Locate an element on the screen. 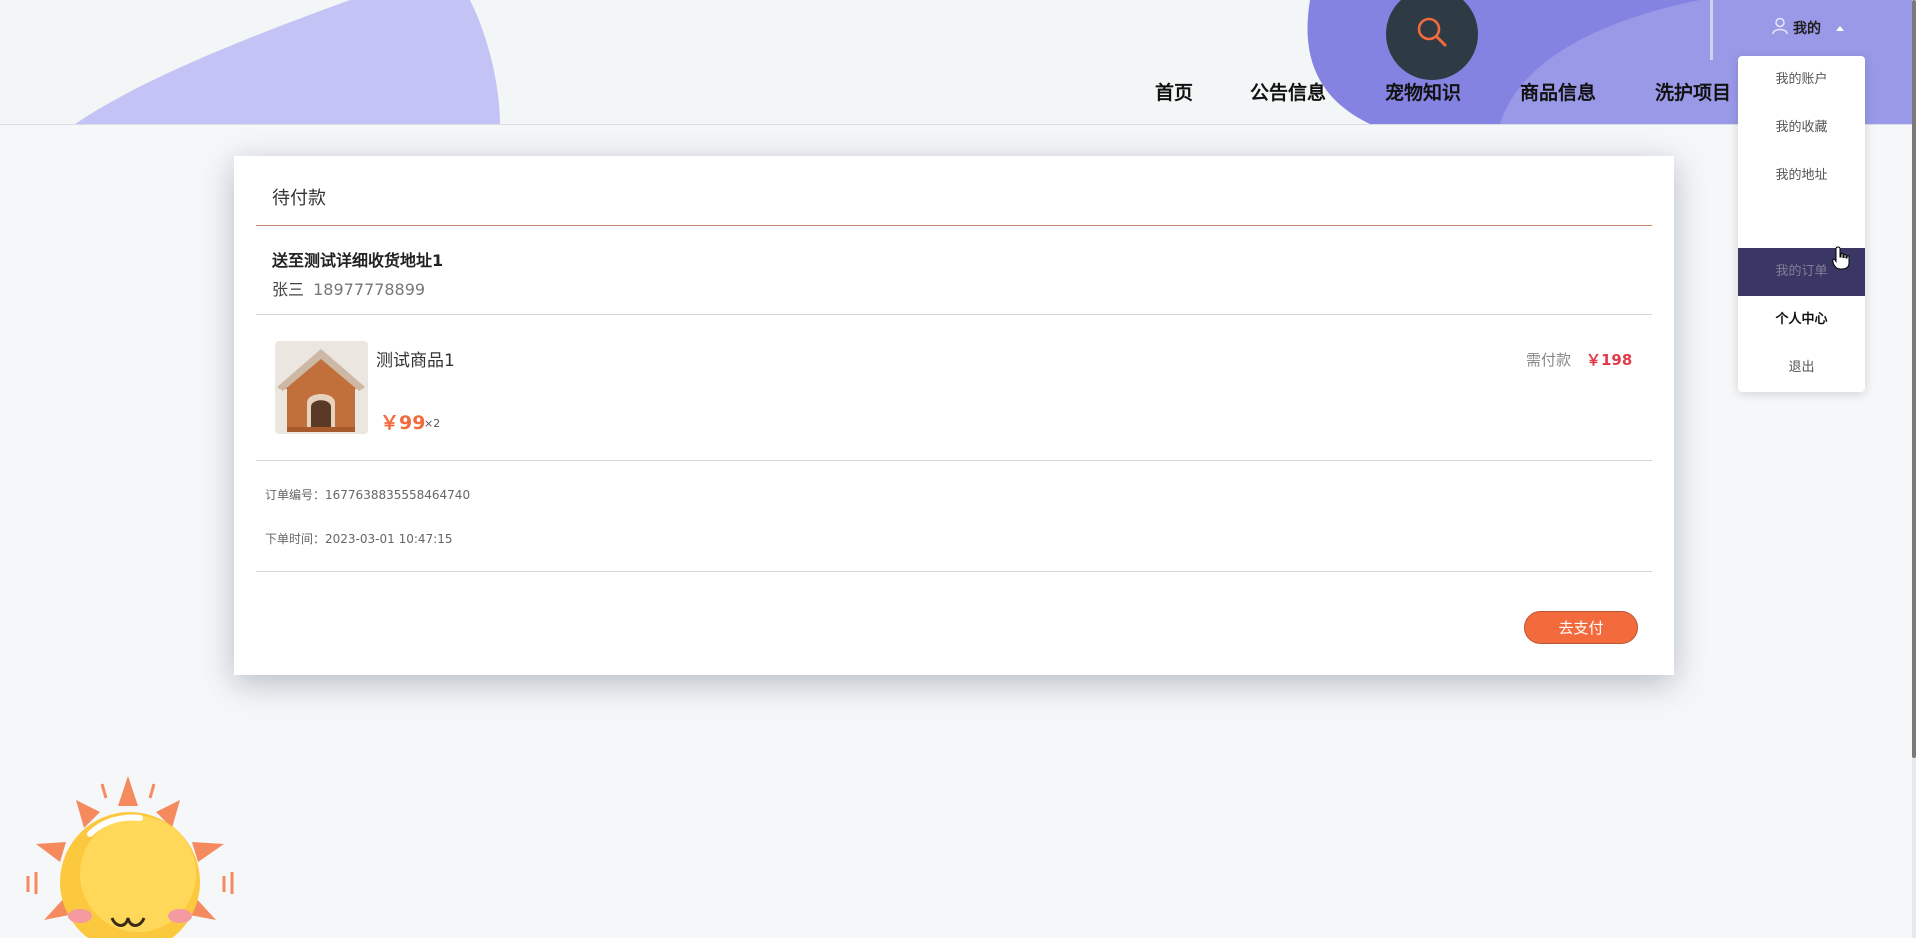  product-name: 测试商品1 is located at coordinates (415, 358).